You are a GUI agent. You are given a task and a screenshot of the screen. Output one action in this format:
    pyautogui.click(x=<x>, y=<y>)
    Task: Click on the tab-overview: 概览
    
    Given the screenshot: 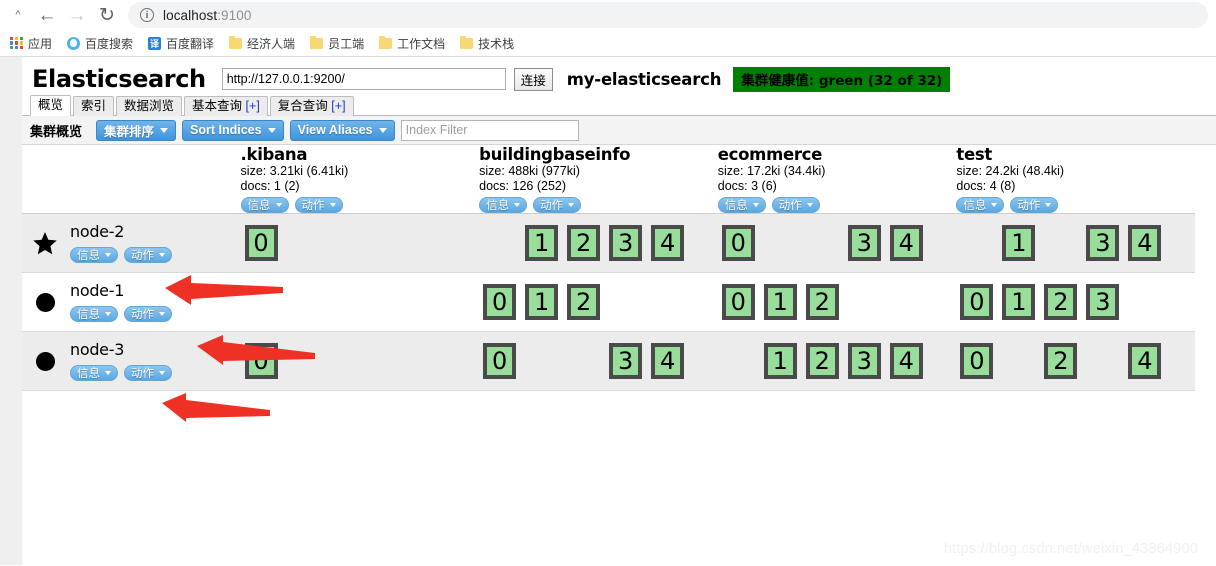 What is the action you would take?
    pyautogui.click(x=51, y=105)
    